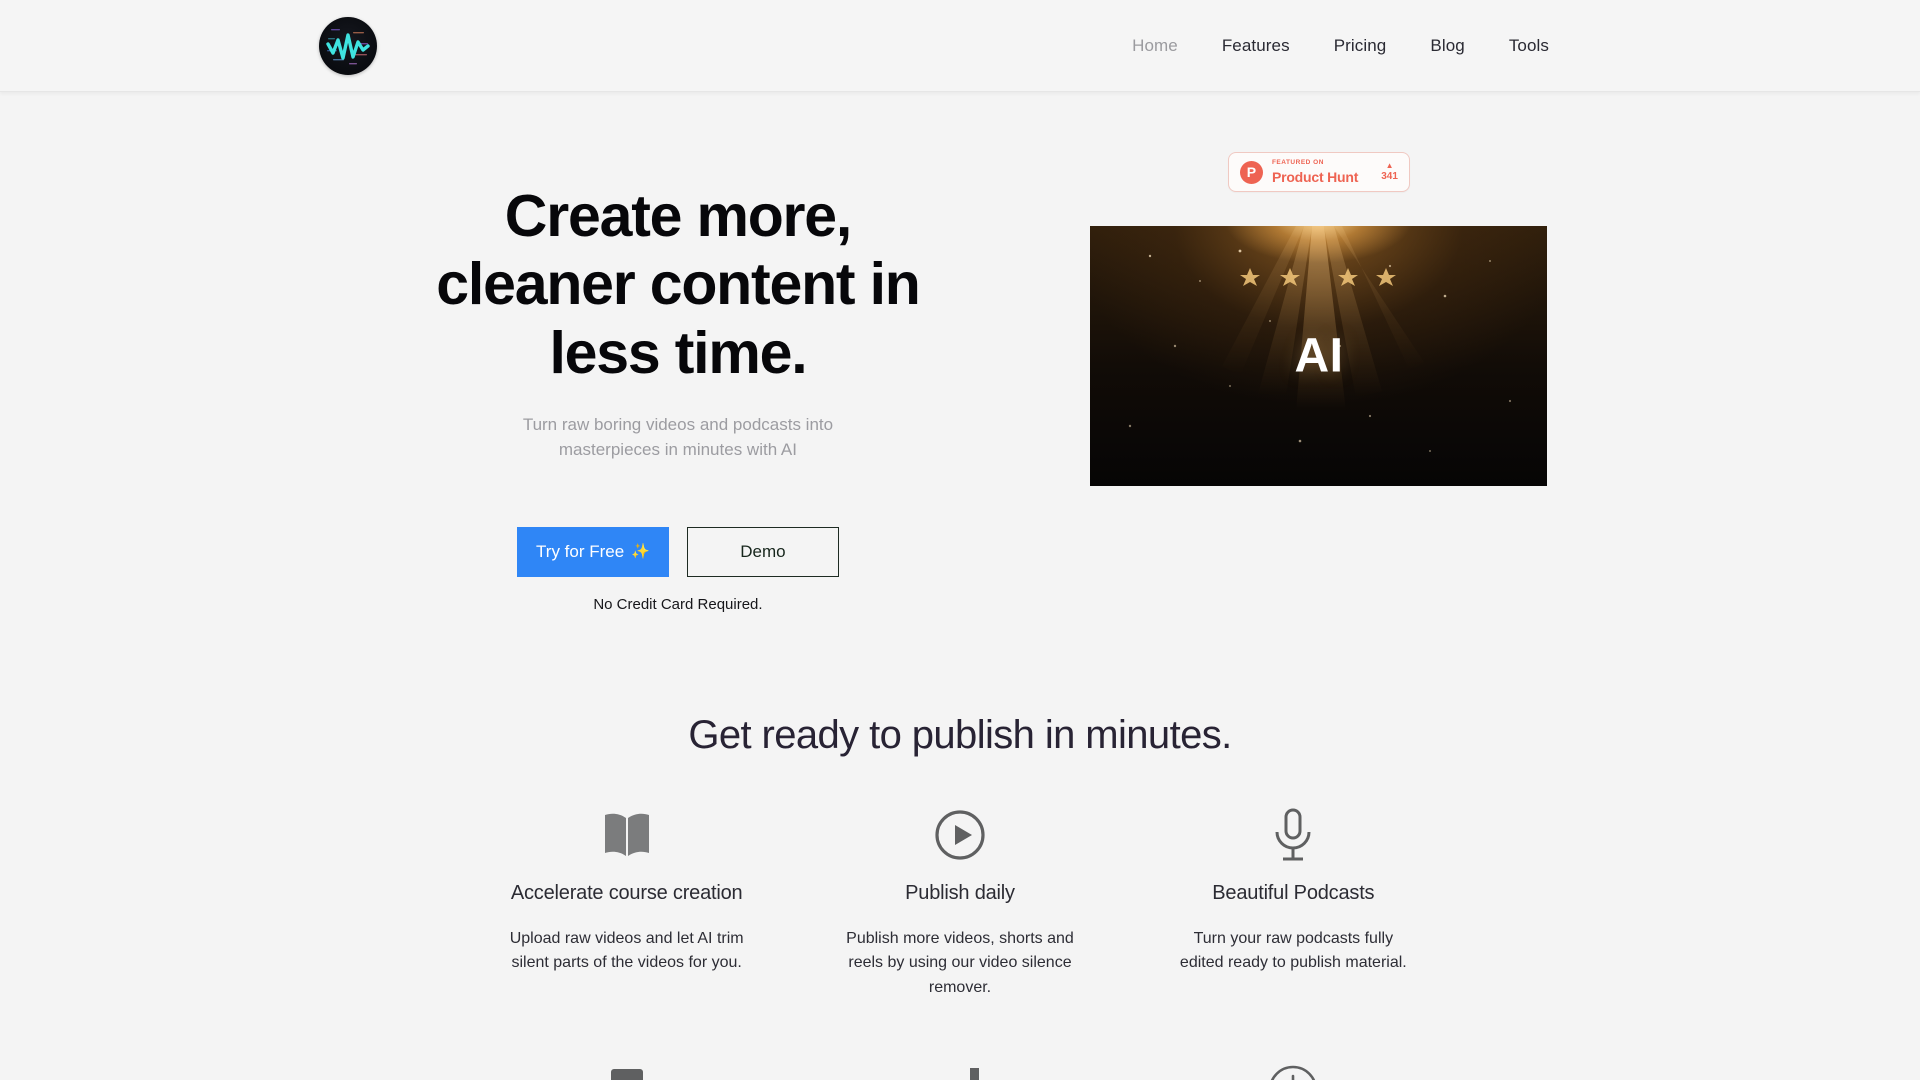 The height and width of the screenshot is (1080, 1920). I want to click on feature-card: Kick the complexities, so click(1293, 1069).